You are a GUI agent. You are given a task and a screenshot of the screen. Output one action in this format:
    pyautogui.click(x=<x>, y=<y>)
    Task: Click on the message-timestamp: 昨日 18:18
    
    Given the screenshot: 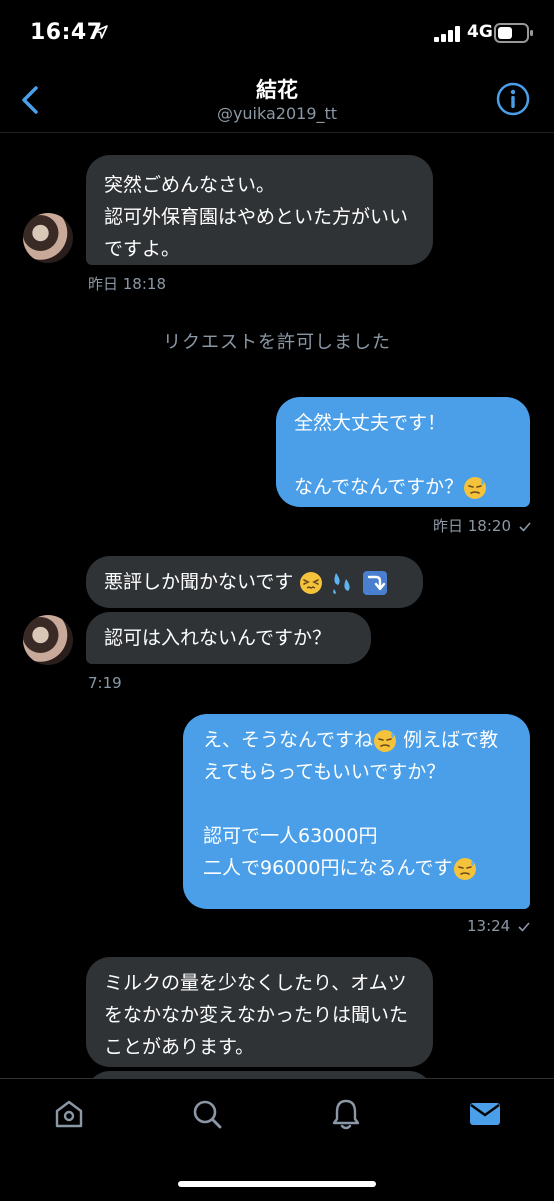 What is the action you would take?
    pyautogui.click(x=127, y=284)
    